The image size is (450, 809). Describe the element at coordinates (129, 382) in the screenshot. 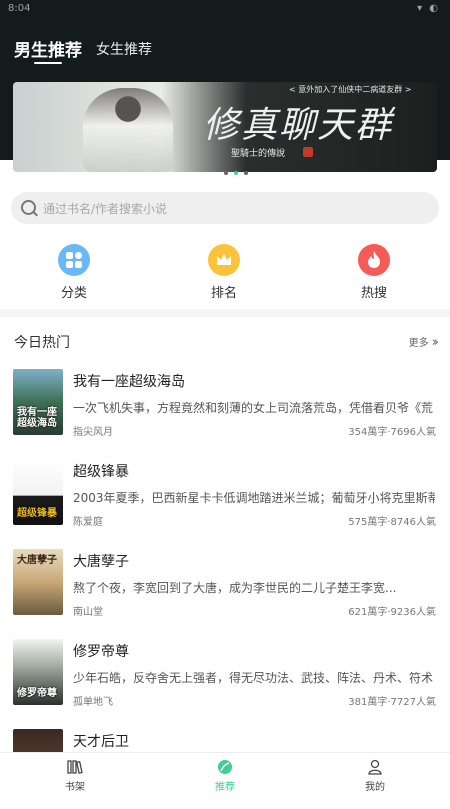

I see `book-title: 我有一座超级海岛` at that location.